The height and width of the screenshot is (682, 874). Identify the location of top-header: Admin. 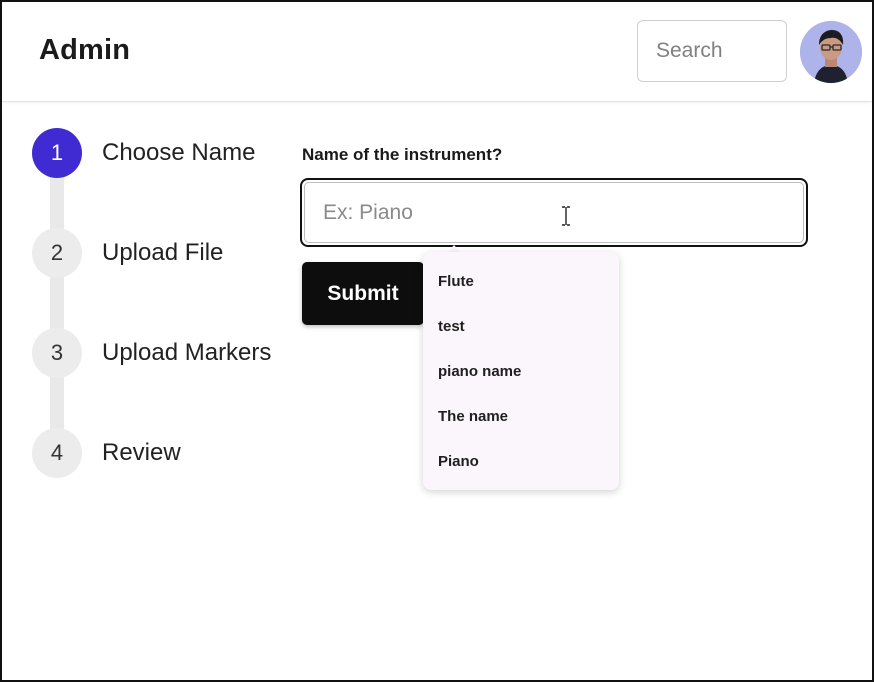
(437, 52).